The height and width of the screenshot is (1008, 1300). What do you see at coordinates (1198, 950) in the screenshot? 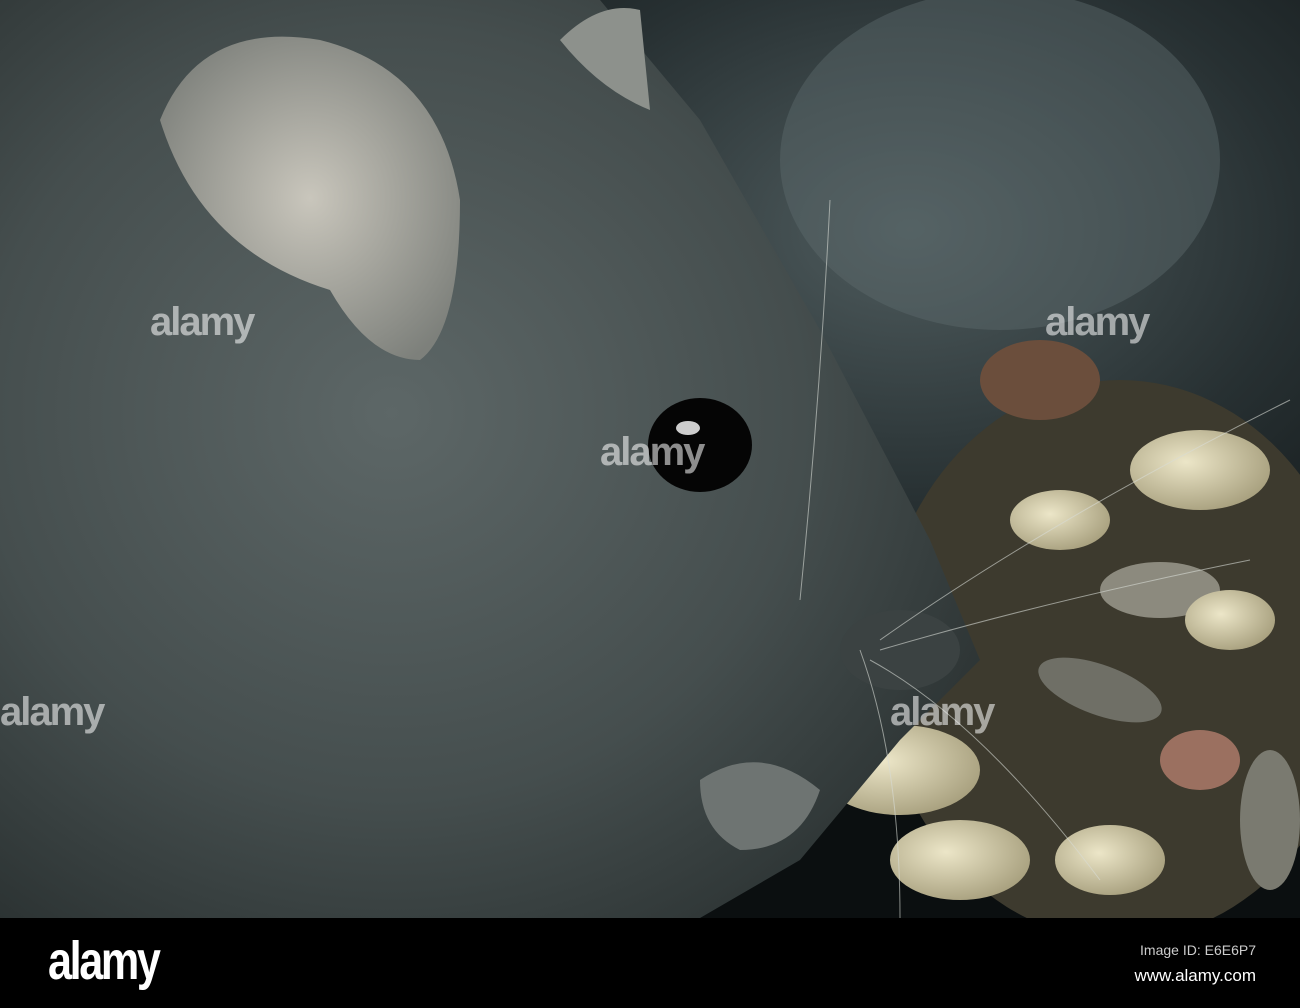
I see `image-id: Image ID: E6E6P7` at bounding box center [1198, 950].